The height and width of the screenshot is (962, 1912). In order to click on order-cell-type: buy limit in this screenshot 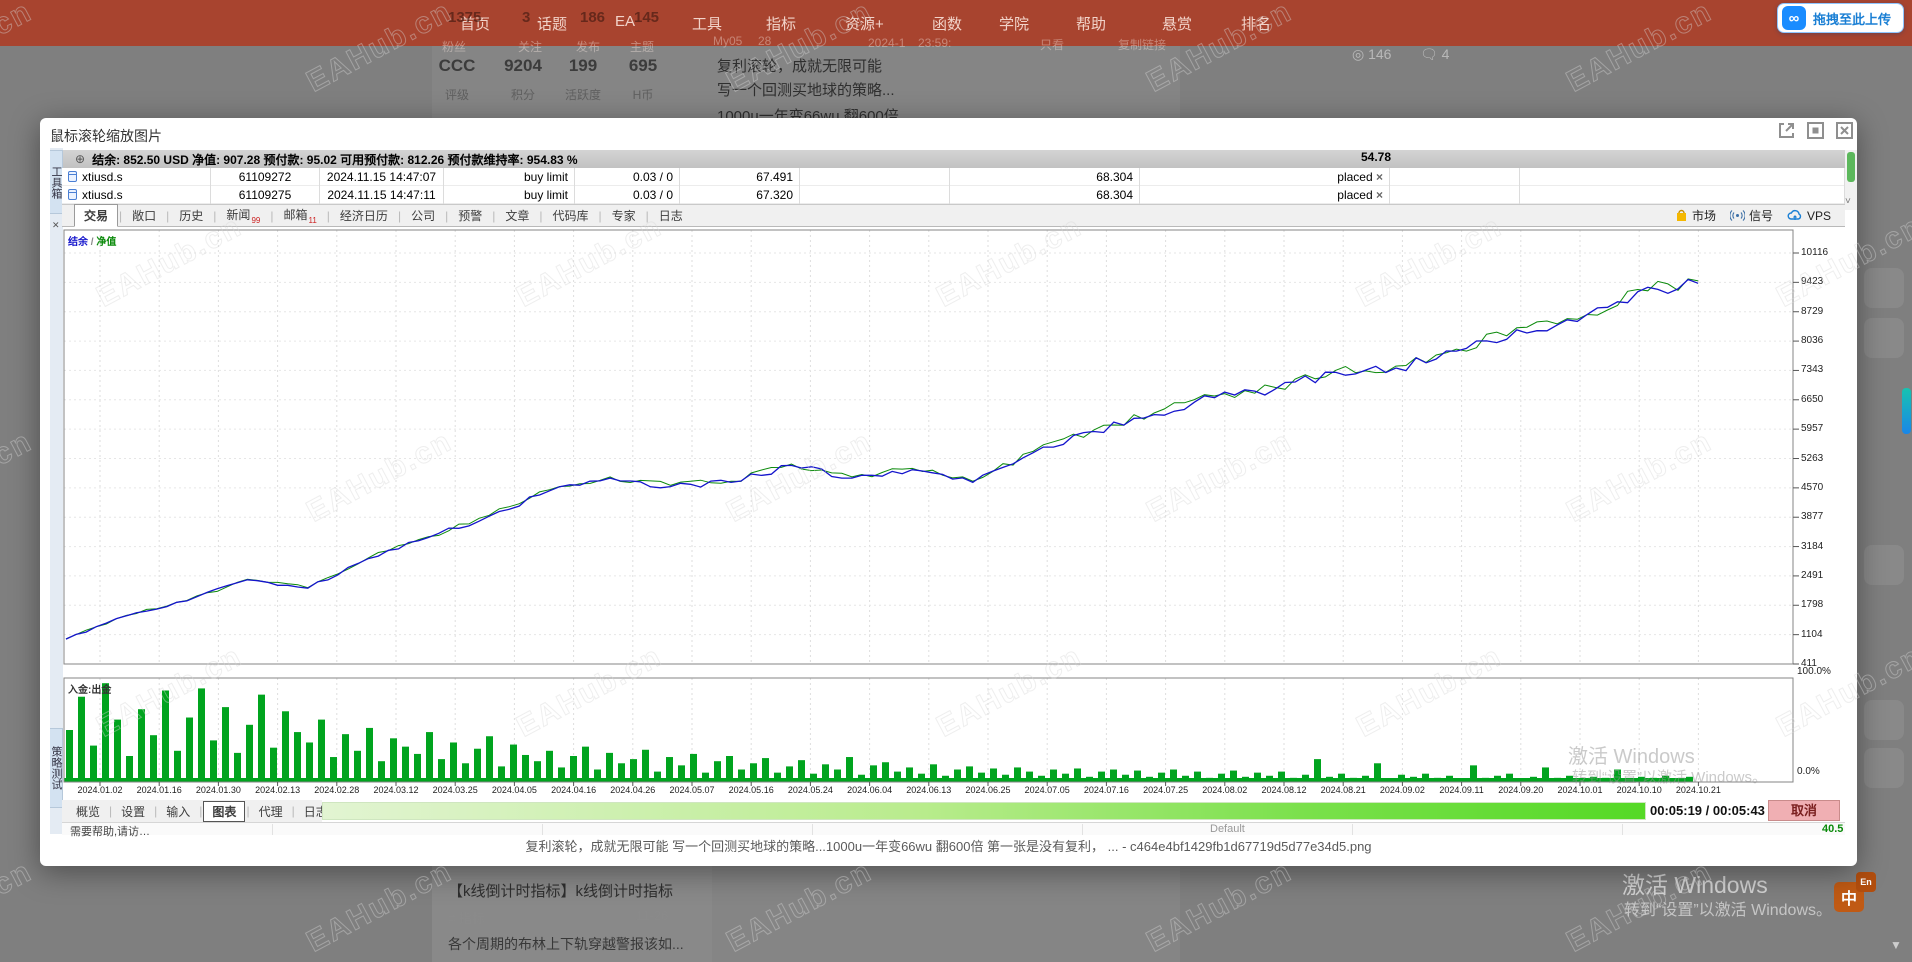, I will do `click(509, 195)`.